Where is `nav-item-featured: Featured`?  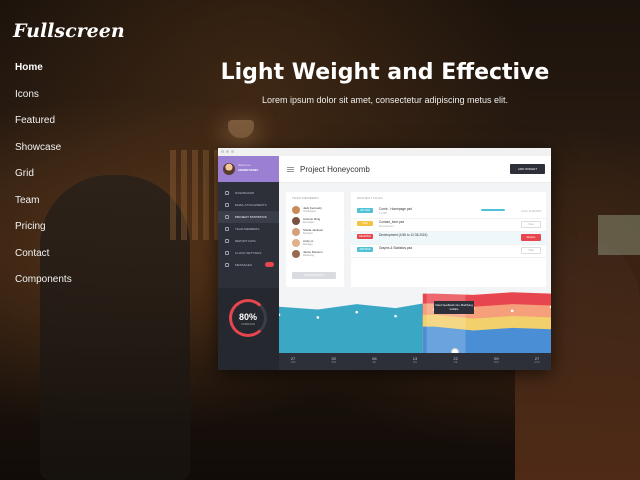 nav-item-featured: Featured is located at coordinates (43, 128).